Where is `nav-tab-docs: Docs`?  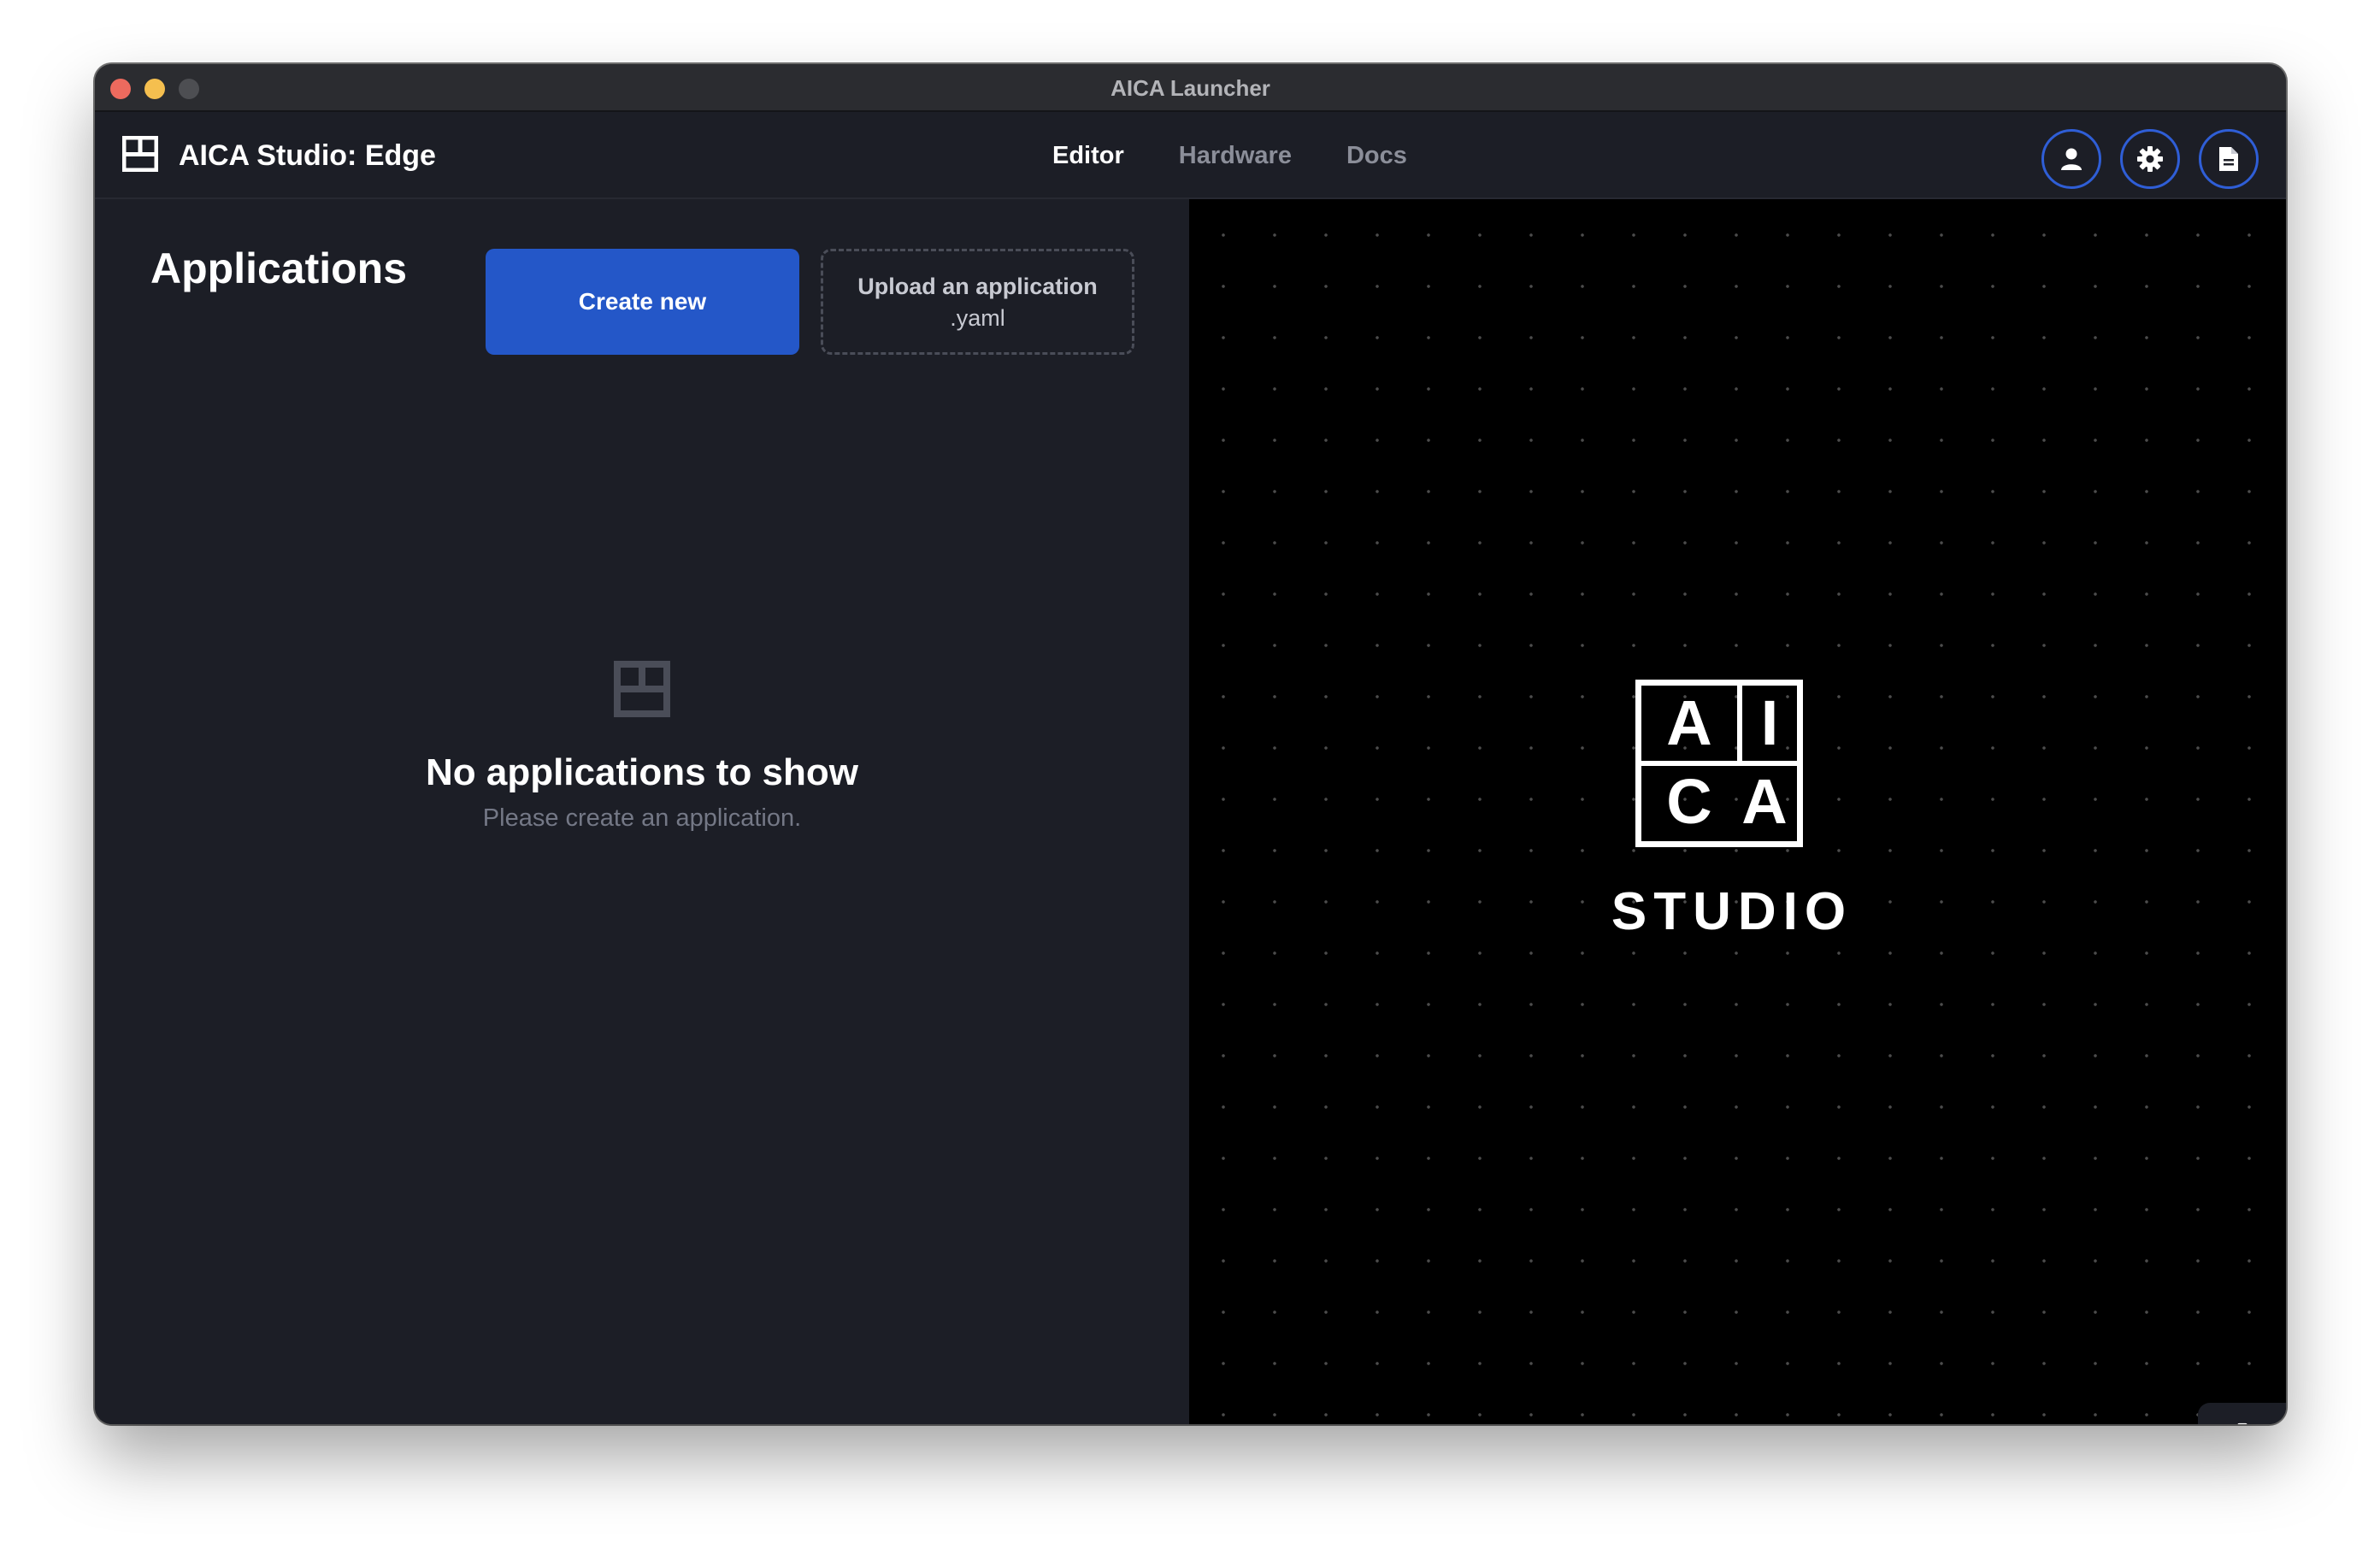
nav-tab-docs: Docs is located at coordinates (1377, 155).